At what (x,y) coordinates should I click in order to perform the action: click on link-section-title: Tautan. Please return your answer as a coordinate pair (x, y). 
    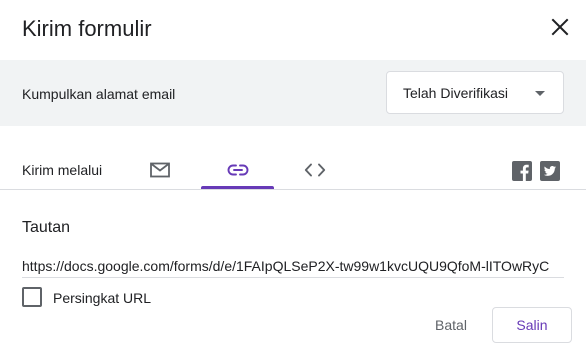
    Looking at the image, I should click on (46, 227).